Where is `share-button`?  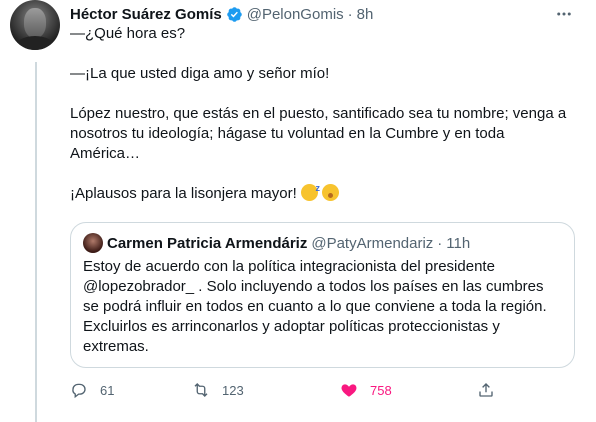
share-button is located at coordinates (486, 390).